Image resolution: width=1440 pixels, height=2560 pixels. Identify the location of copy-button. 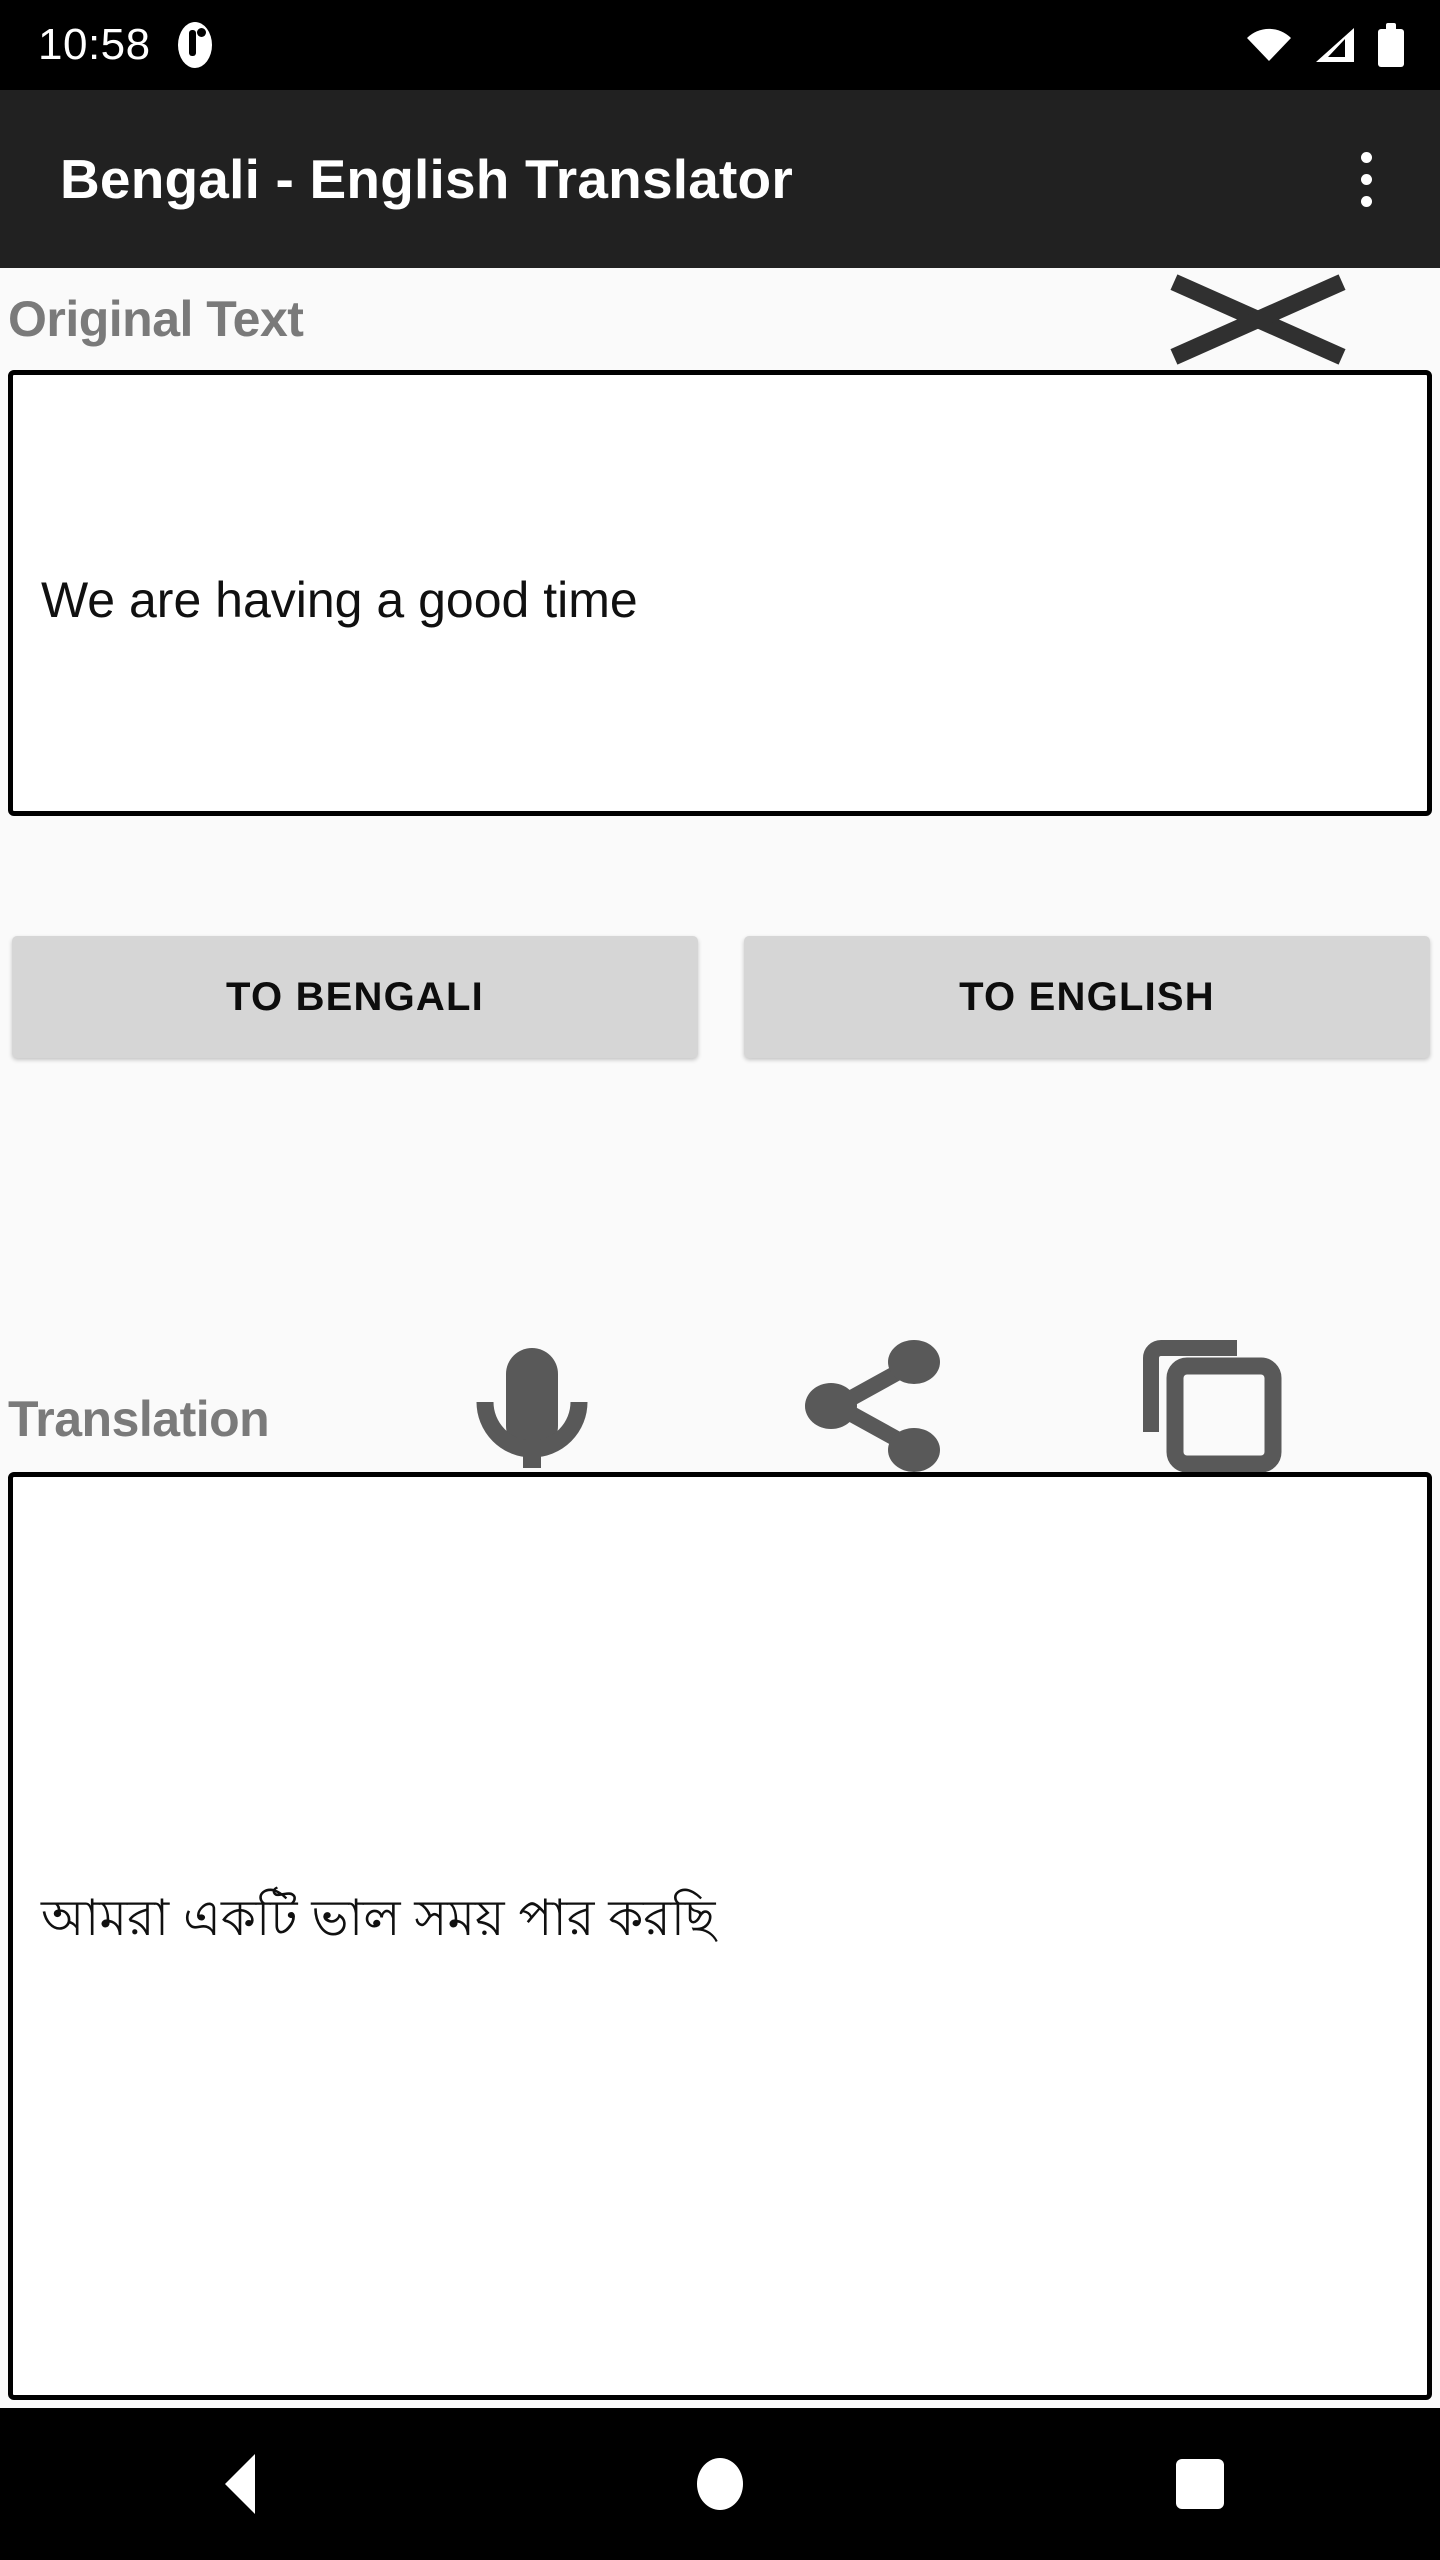
(1212, 1406).